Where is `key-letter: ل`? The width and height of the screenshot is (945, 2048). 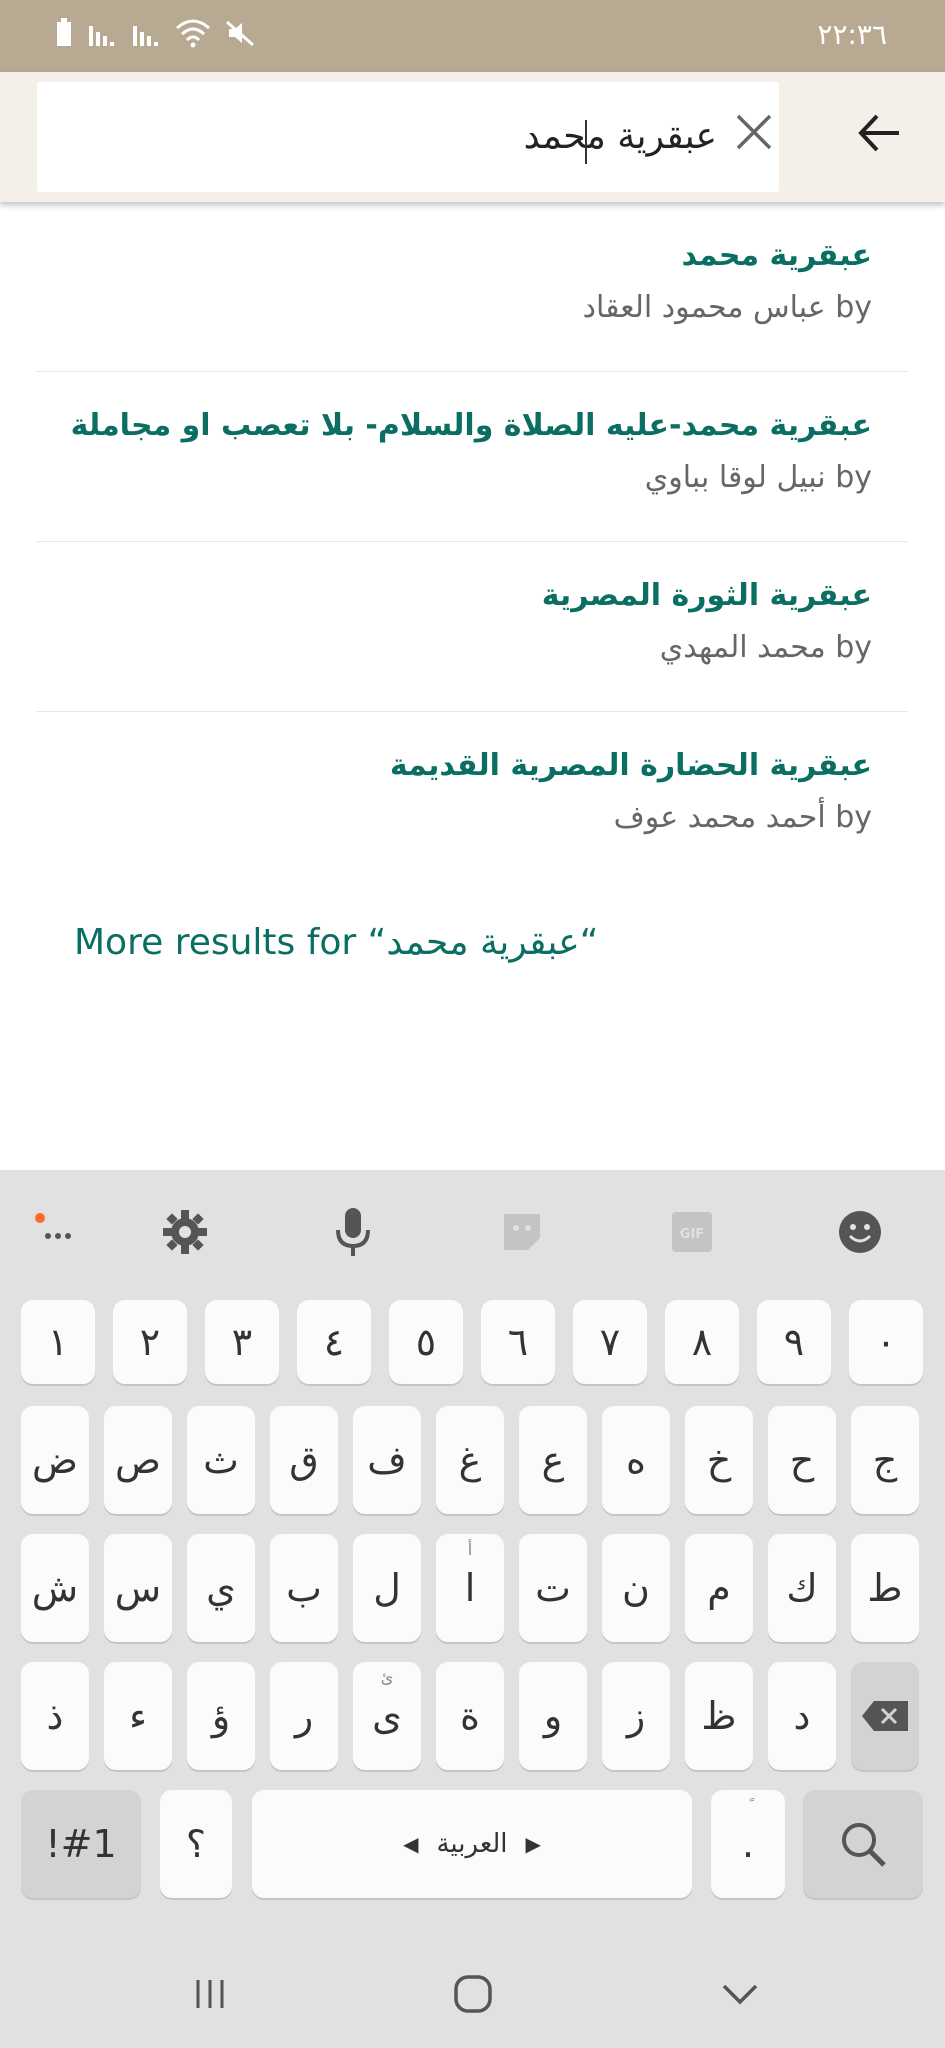
key-letter: ل is located at coordinates (387, 1588).